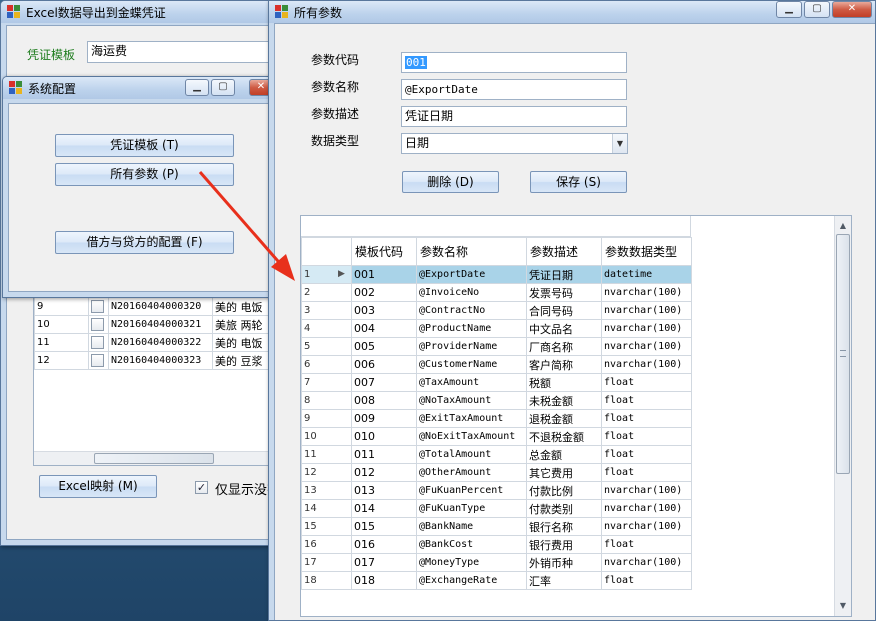  I want to click on save-button: 保存 (S), so click(578, 182).